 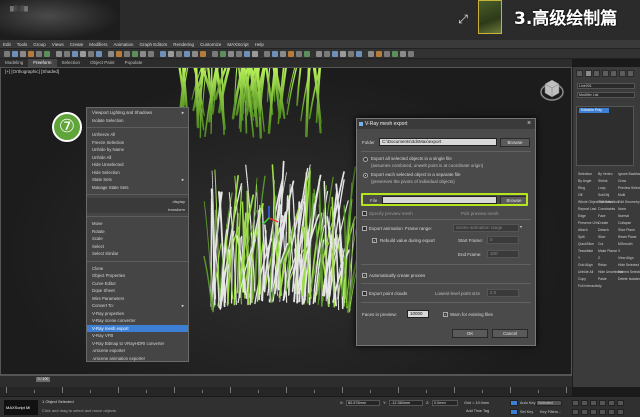 What do you see at coordinates (259, 44) in the screenshot?
I see `menu-item: Help` at bounding box center [259, 44].